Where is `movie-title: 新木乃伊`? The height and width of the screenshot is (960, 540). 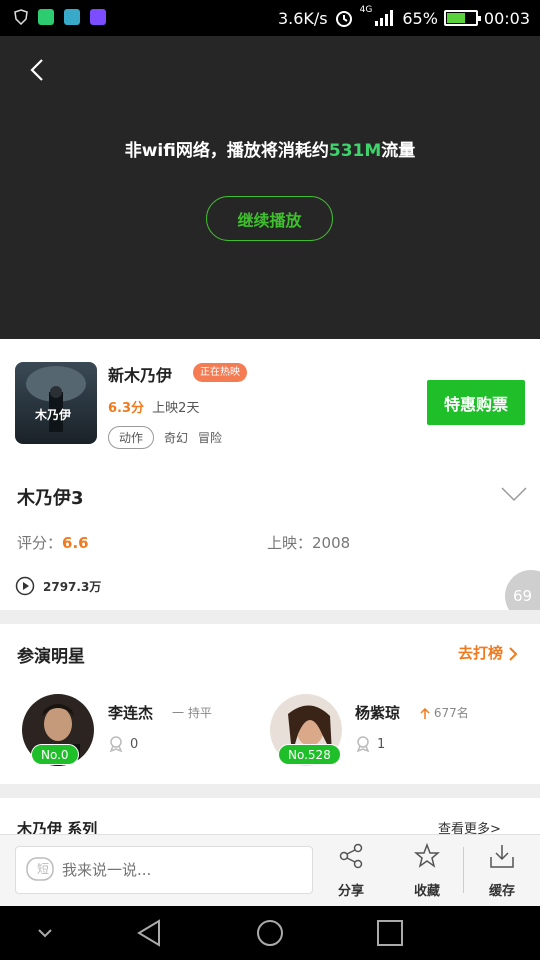
movie-title: 新木乃伊 is located at coordinates (140, 375).